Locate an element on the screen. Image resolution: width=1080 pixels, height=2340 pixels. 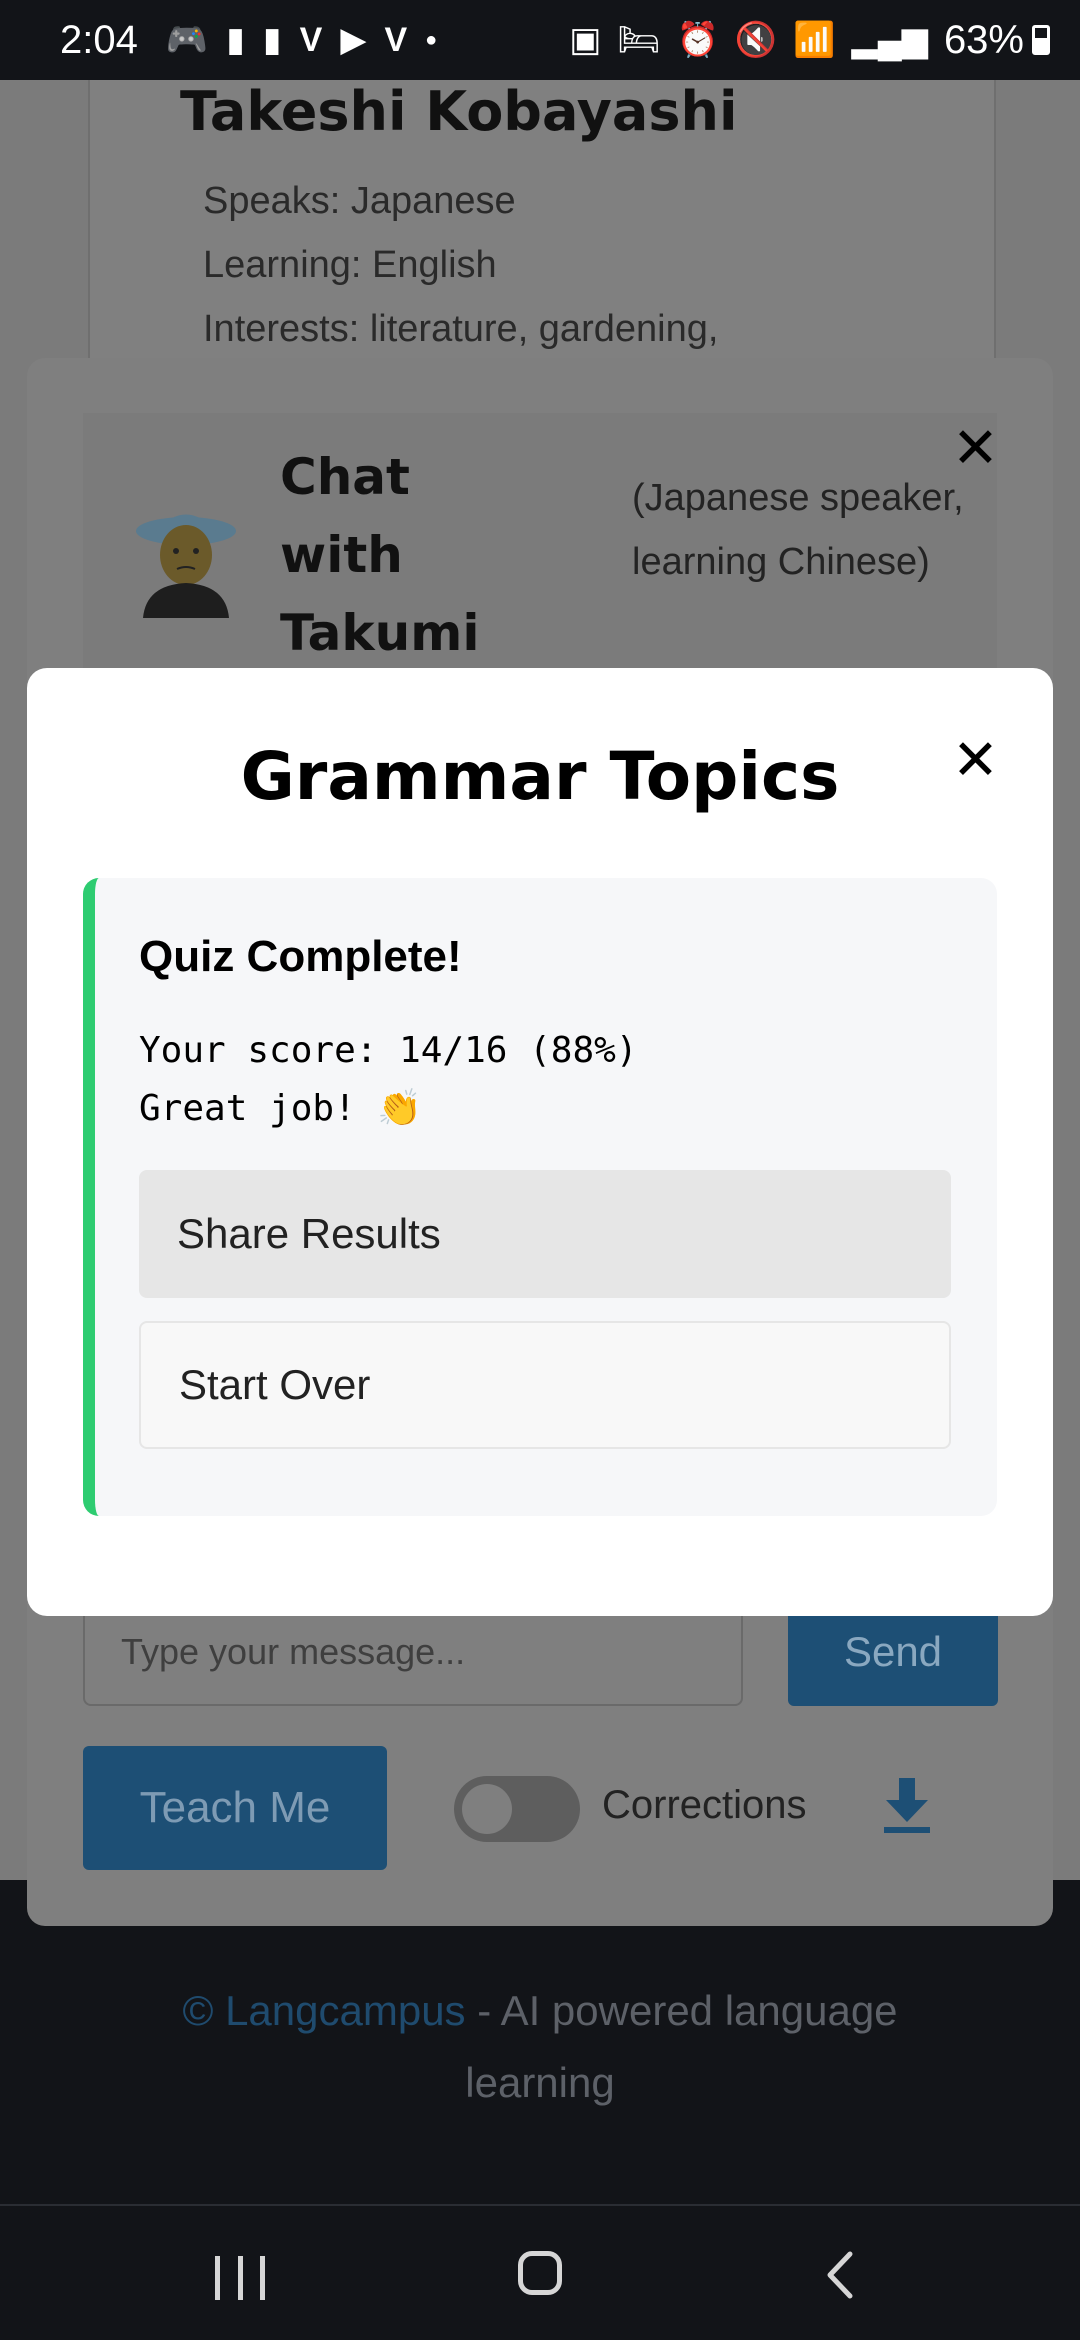
home-icon is located at coordinates (540, 2273).